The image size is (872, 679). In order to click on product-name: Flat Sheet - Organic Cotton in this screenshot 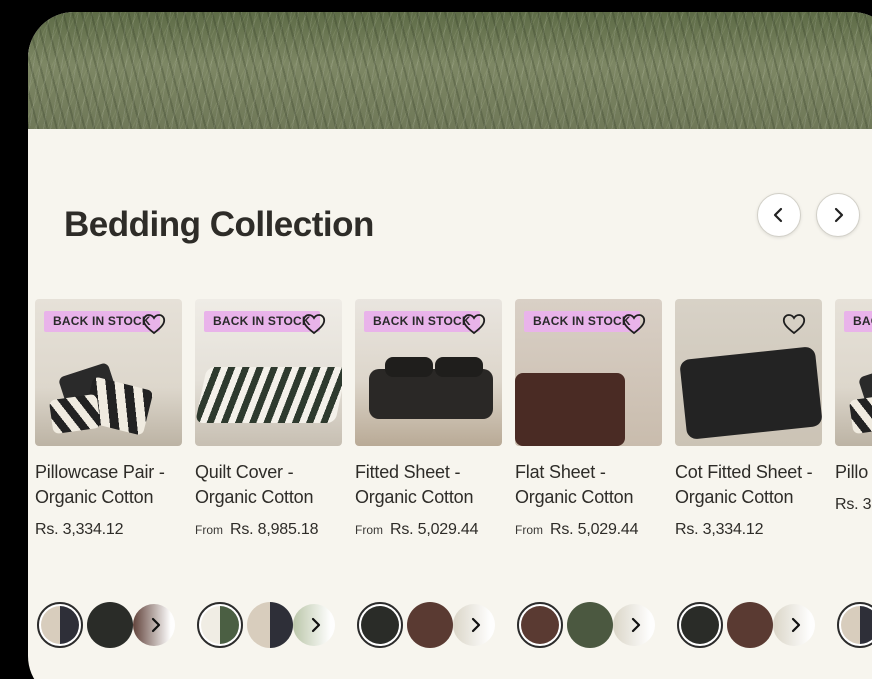, I will do `click(588, 485)`.